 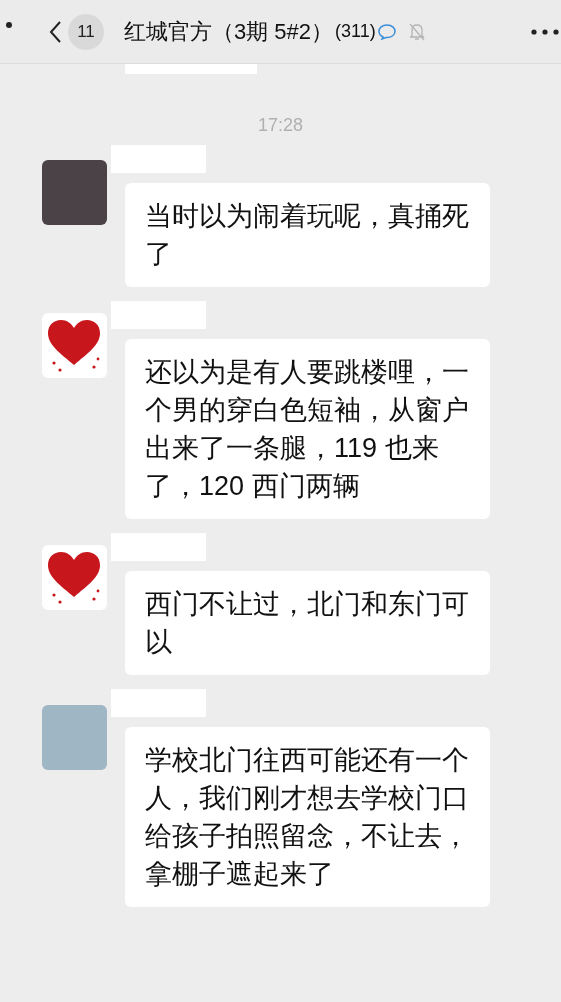 I want to click on message-bubble: 当时以为闹着玩呢，真捅死了, so click(x=307, y=235).